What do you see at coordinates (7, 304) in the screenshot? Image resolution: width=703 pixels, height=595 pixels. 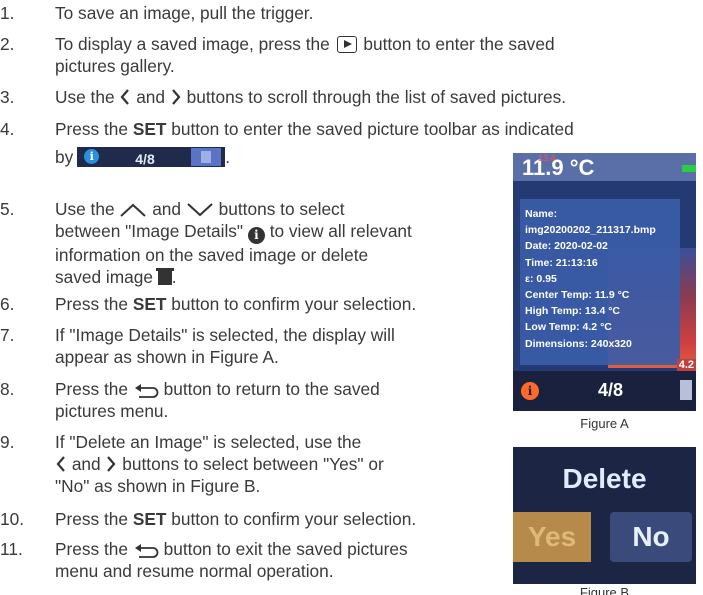 I see `step-number: 6.` at bounding box center [7, 304].